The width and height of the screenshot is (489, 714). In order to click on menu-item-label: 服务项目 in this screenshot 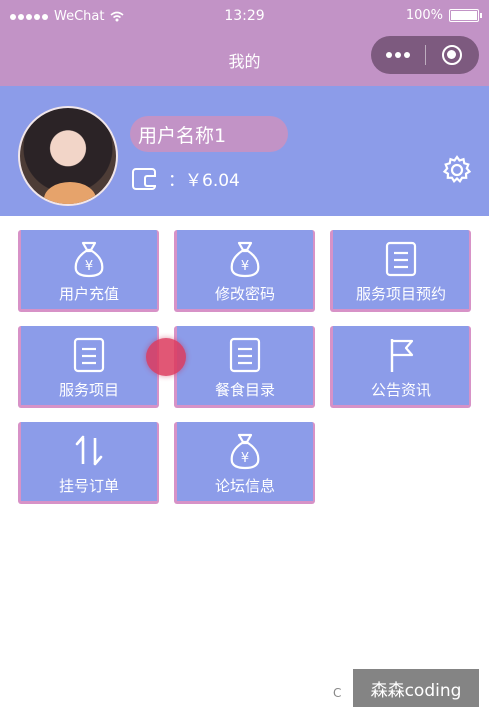, I will do `click(88, 390)`.